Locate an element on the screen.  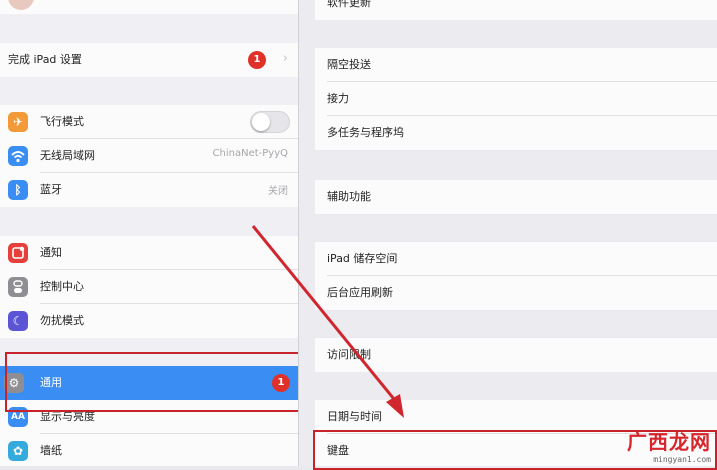
airplane-icon: ✈ is located at coordinates (18, 122).